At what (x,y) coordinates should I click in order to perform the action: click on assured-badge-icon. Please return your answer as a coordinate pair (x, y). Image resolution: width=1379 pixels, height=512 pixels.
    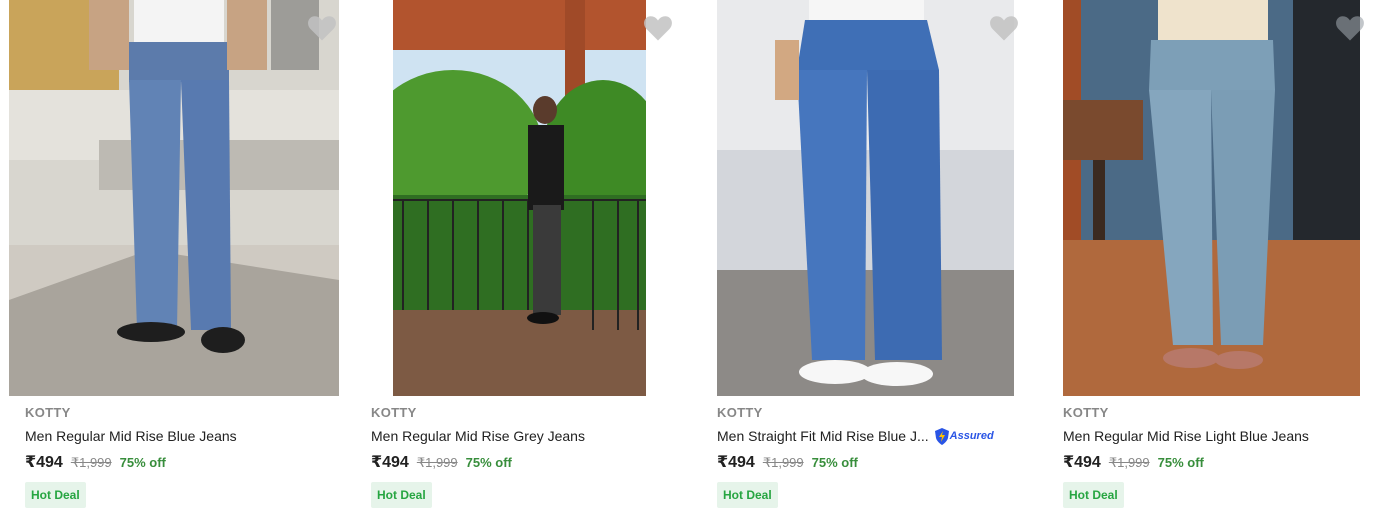
    Looking at the image, I should click on (941, 436).